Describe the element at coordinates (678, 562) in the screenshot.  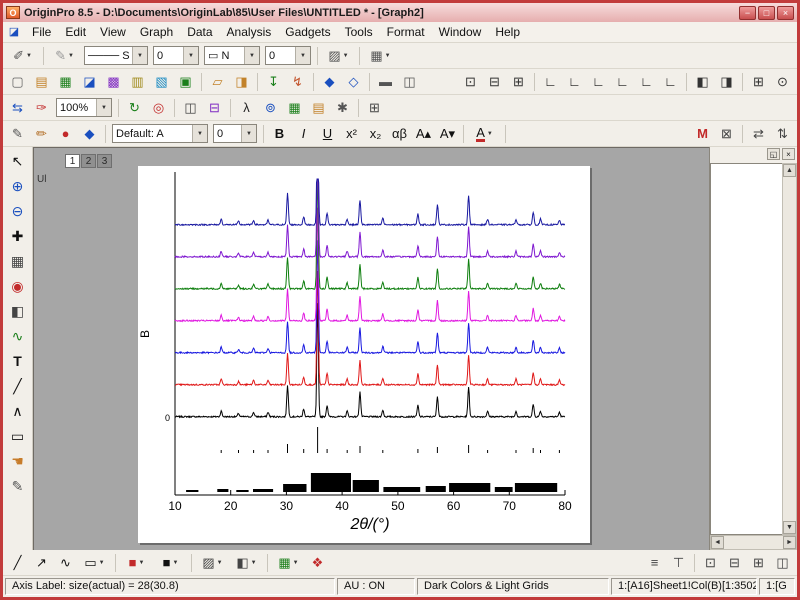
I see `align-top-button: ⊤` at that location.